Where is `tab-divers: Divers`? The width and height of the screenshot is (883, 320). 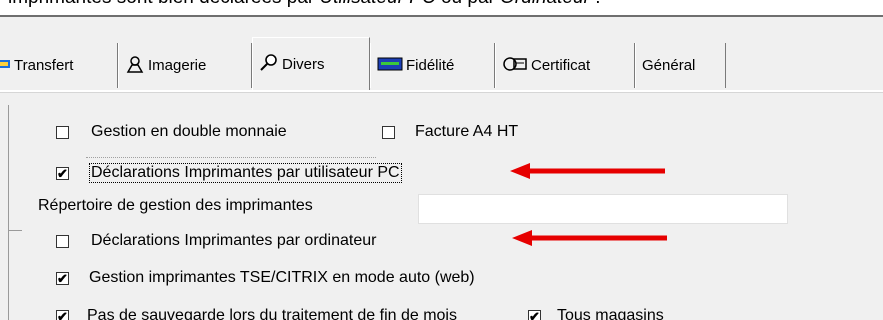
tab-divers: Divers is located at coordinates (311, 63).